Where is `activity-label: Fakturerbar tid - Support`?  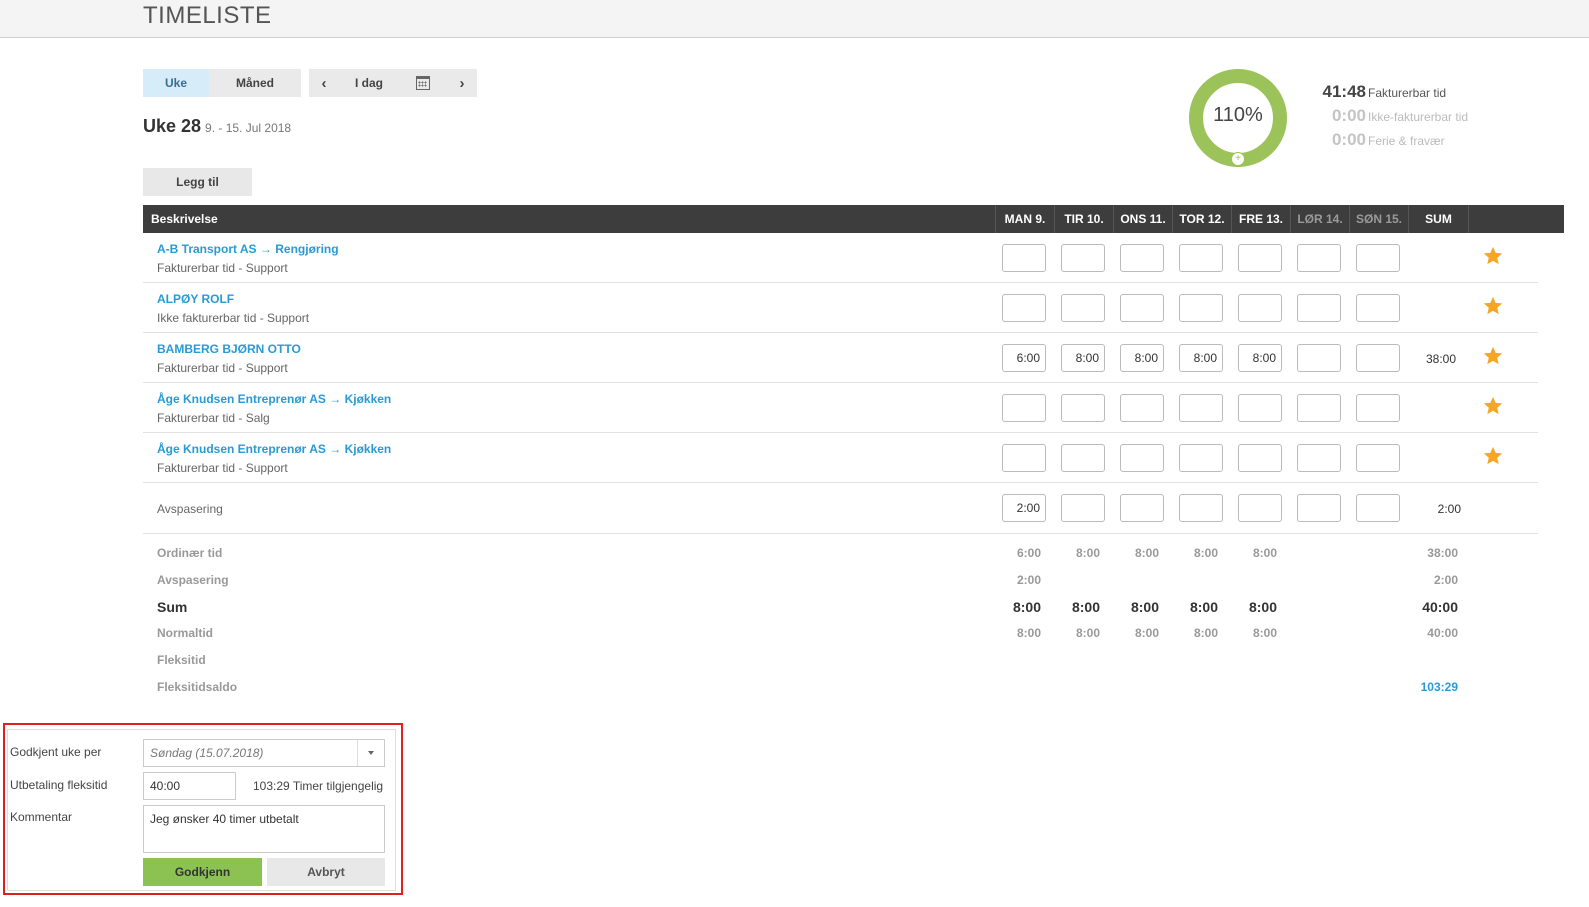 activity-label: Fakturerbar tid - Support is located at coordinates (222, 468).